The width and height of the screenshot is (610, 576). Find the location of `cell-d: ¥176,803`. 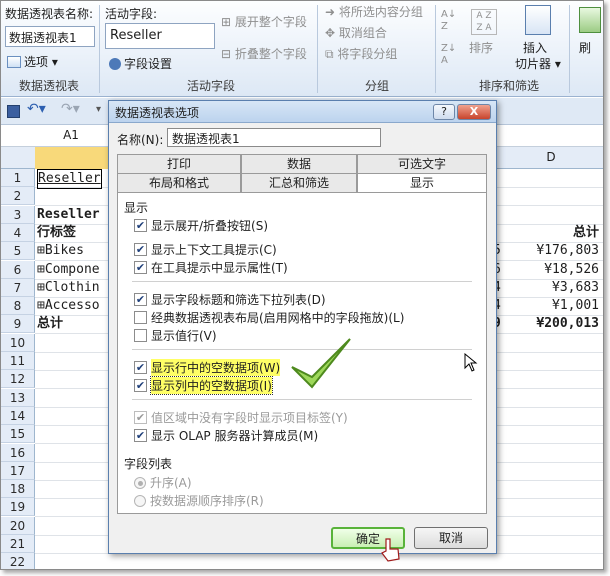

cell-d: ¥176,803 is located at coordinates (567, 251).